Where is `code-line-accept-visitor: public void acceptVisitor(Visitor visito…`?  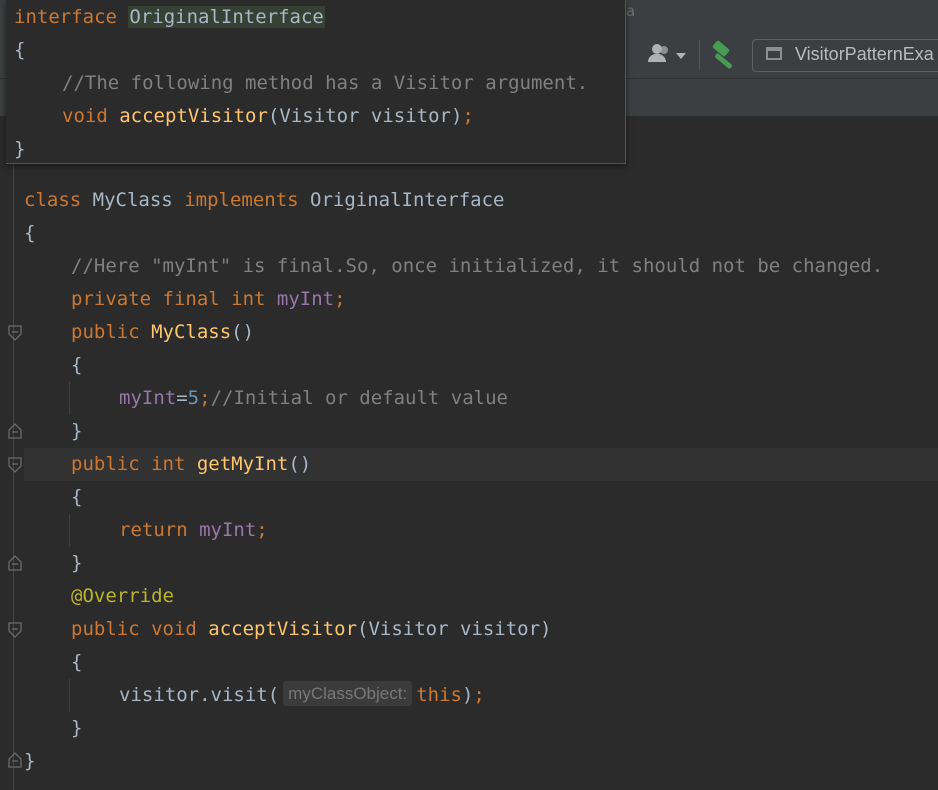 code-line-accept-visitor: public void acceptVisitor(Visitor visito… is located at coordinates (311, 629).